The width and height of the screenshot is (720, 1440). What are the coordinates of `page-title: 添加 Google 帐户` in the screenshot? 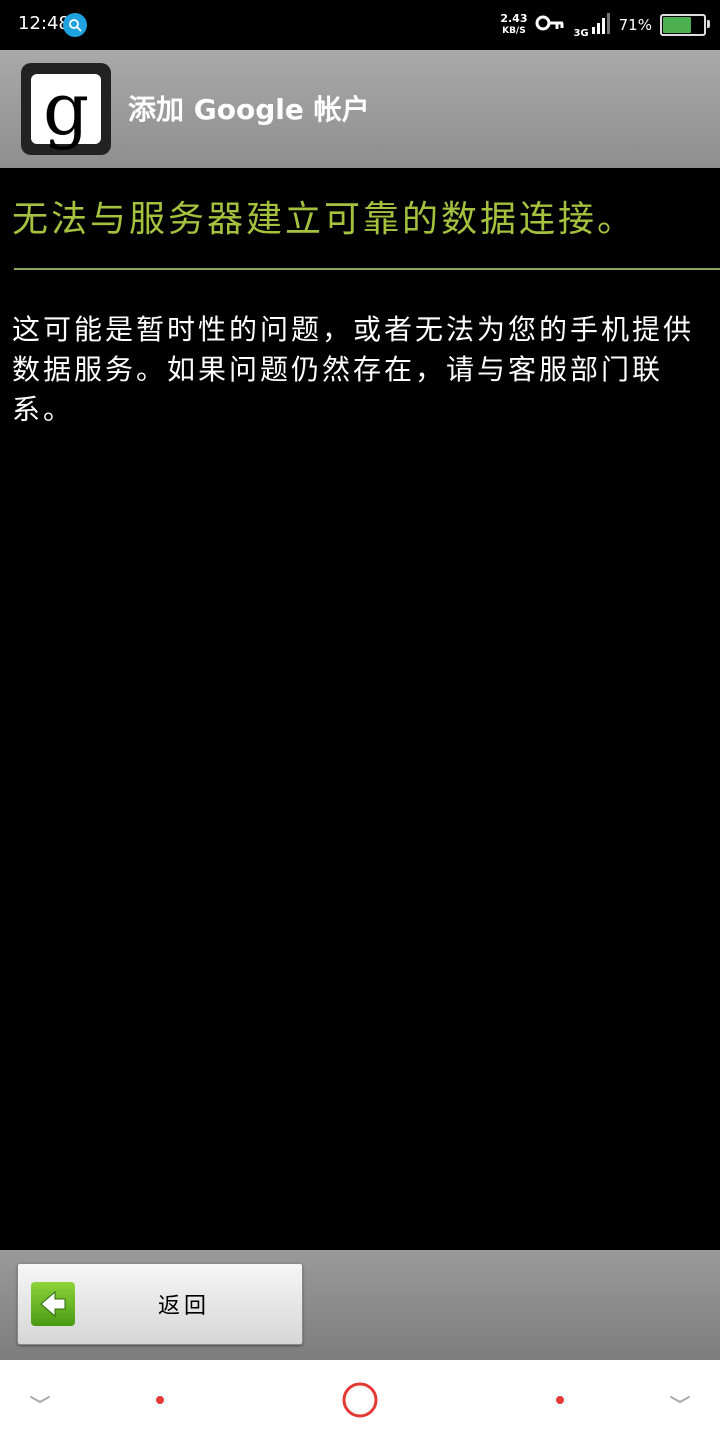 It's located at (249, 109).